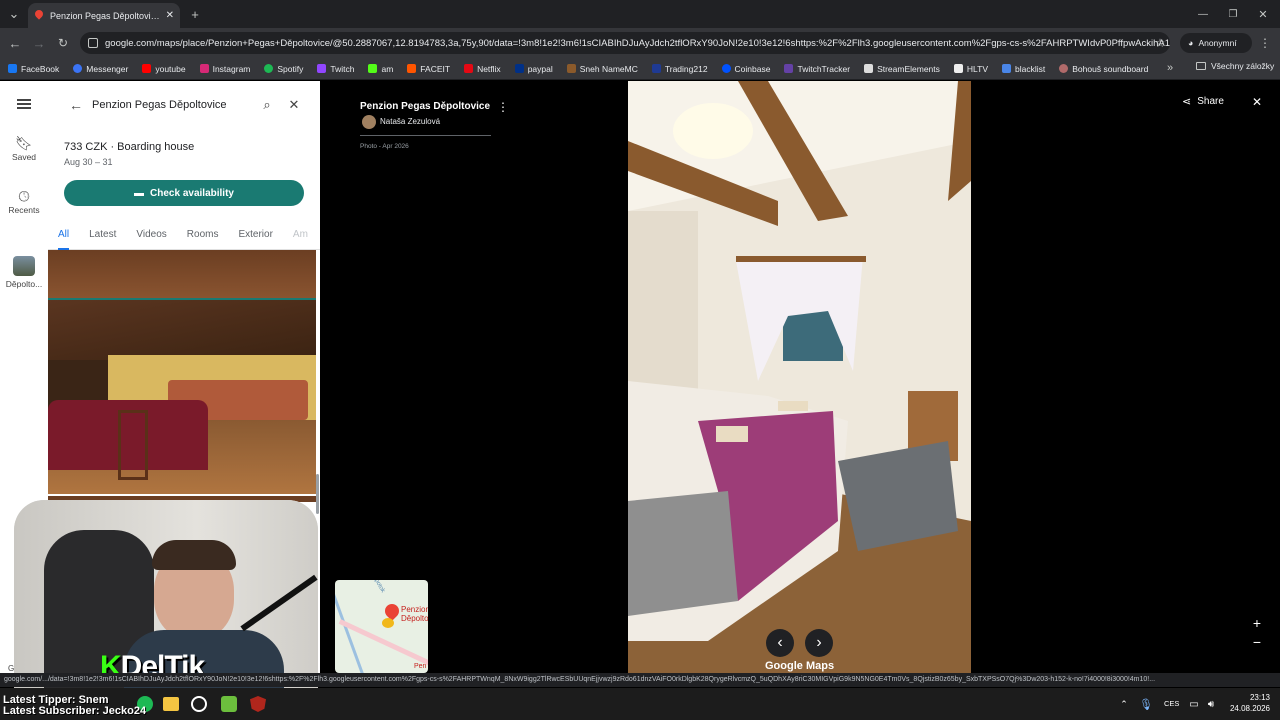 This screenshot has height=720, width=1280. What do you see at coordinates (195, 14) in the screenshot?
I see `new-tab-icon: +` at bounding box center [195, 14].